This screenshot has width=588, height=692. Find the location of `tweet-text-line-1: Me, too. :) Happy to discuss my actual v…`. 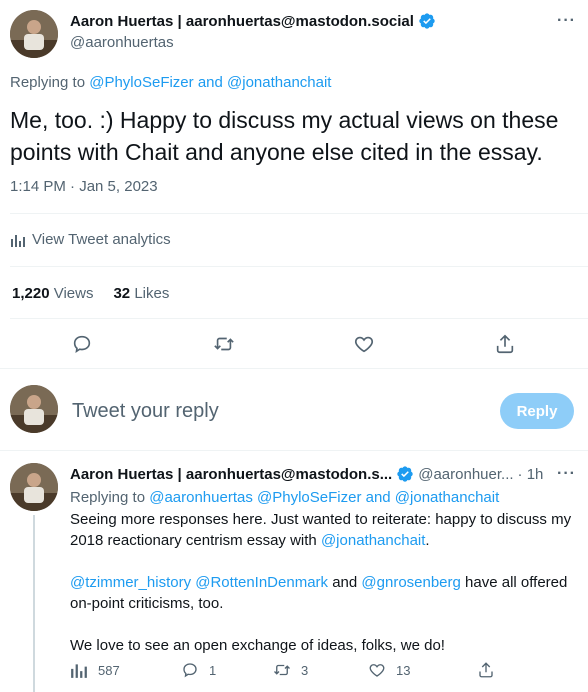

tweet-text-line-1: Me, too. :) Happy to discuss my actual v… is located at coordinates (284, 120).